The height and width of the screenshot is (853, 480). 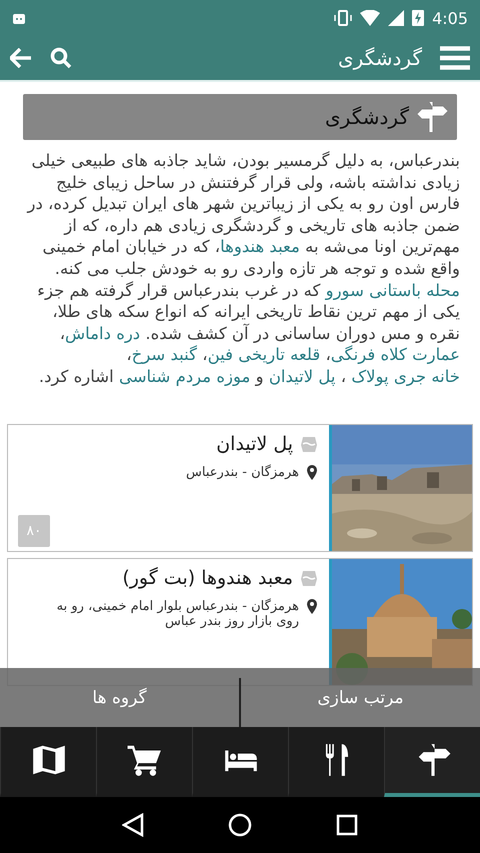 What do you see at coordinates (370, 18) in the screenshot?
I see `wifi-icon` at bounding box center [370, 18].